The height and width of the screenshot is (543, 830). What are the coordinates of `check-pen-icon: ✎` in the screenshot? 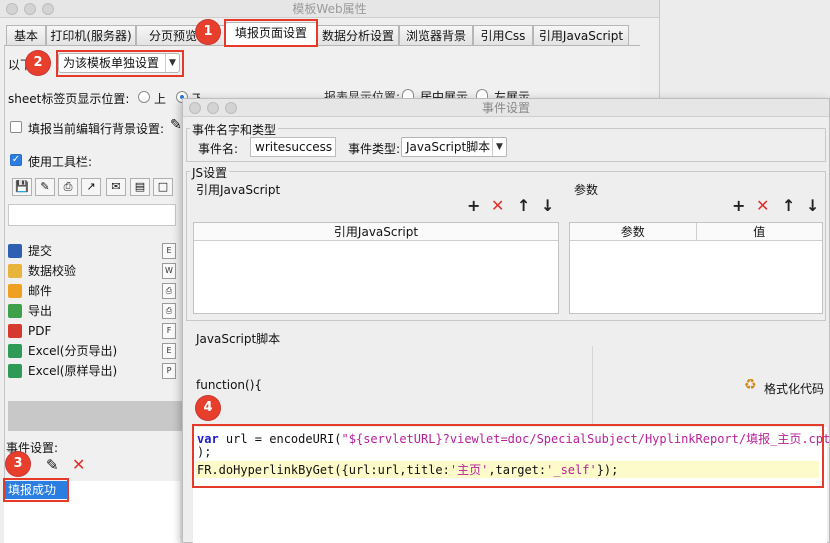 It's located at (45, 187).